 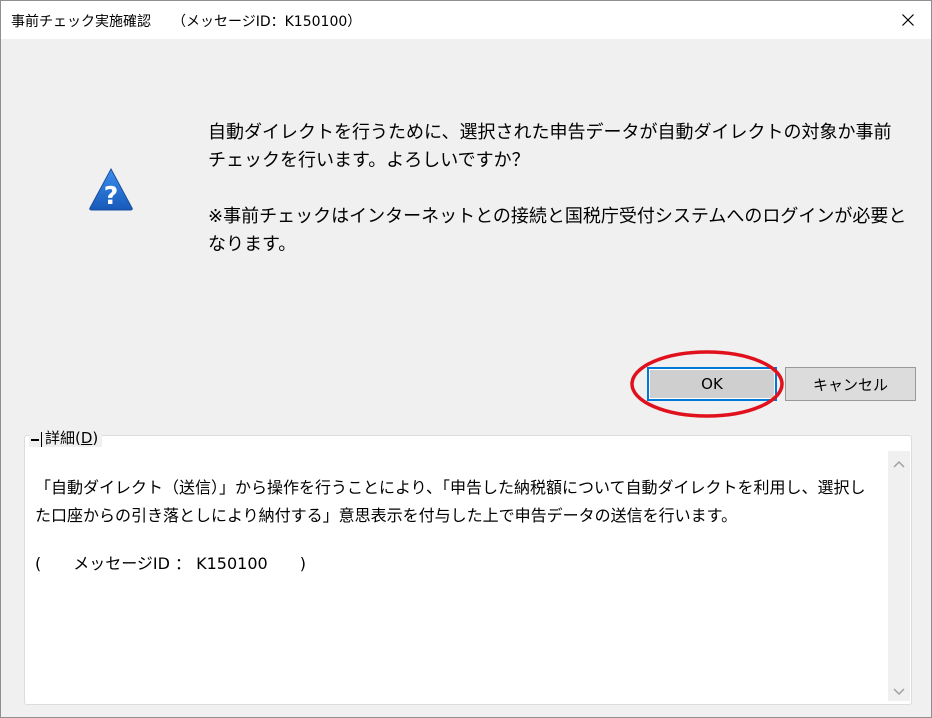 I want to click on title-bar: 事前チェック実施確認 （メッセージID：K150100）, so click(x=466, y=20).